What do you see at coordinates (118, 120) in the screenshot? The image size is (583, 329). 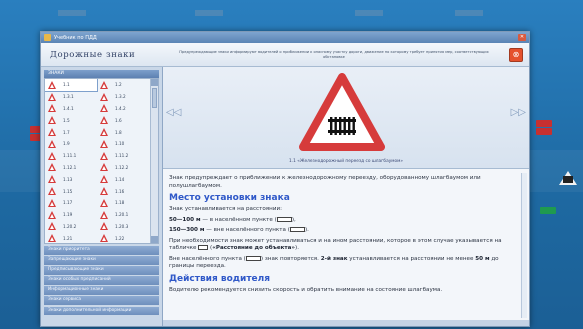 I see `sign-number: 1.6` at bounding box center [118, 120].